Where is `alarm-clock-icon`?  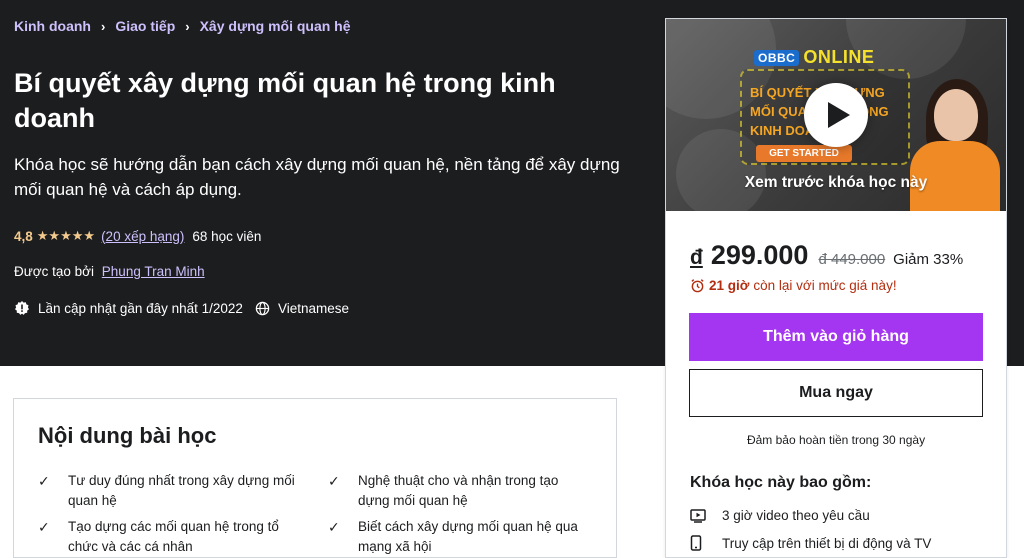
alarm-clock-icon is located at coordinates (697, 286).